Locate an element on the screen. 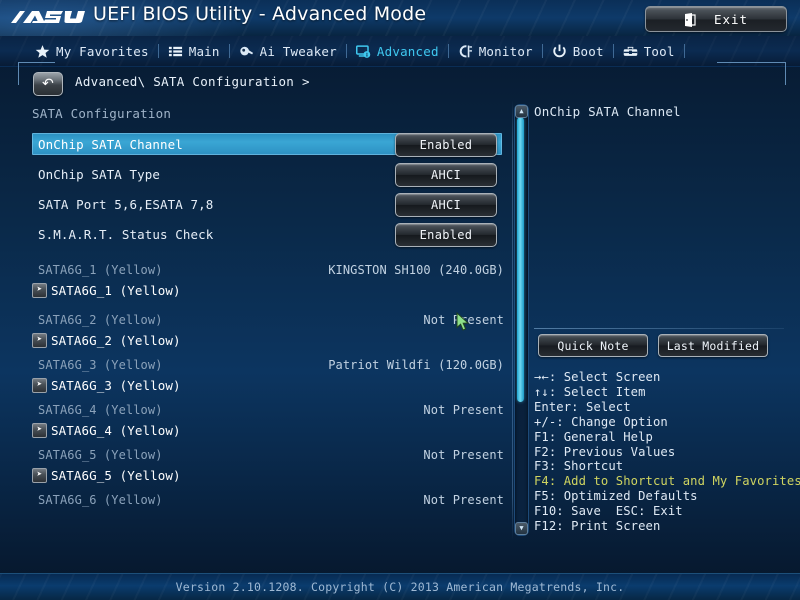 Image resolution: width=800 pixels, height=600 pixels. tab-advanced-label: Advanced is located at coordinates (407, 51).